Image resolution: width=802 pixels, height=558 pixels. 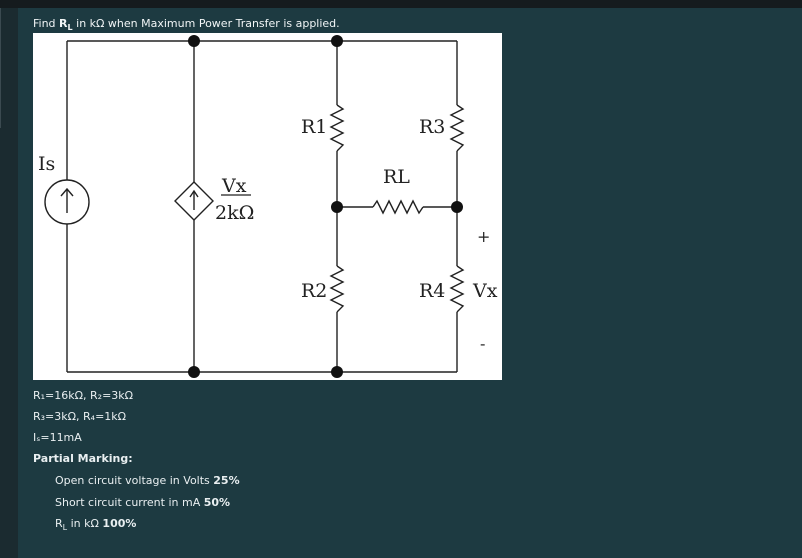 I want to click on rl-label: RL, so click(x=396, y=177).